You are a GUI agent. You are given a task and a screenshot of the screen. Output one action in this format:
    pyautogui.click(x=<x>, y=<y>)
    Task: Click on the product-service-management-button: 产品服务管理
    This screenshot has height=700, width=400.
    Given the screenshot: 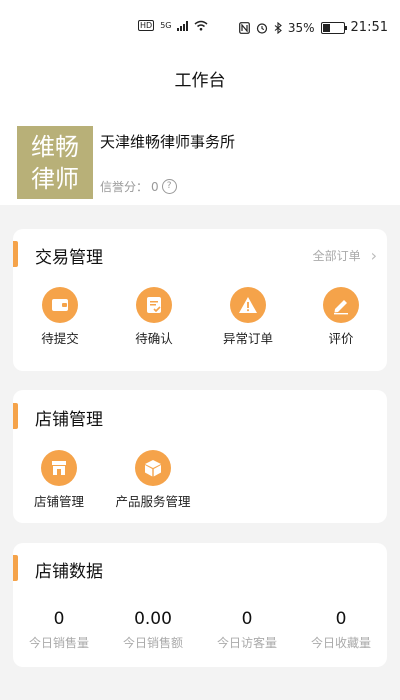 What is the action you would take?
    pyautogui.click(x=153, y=480)
    